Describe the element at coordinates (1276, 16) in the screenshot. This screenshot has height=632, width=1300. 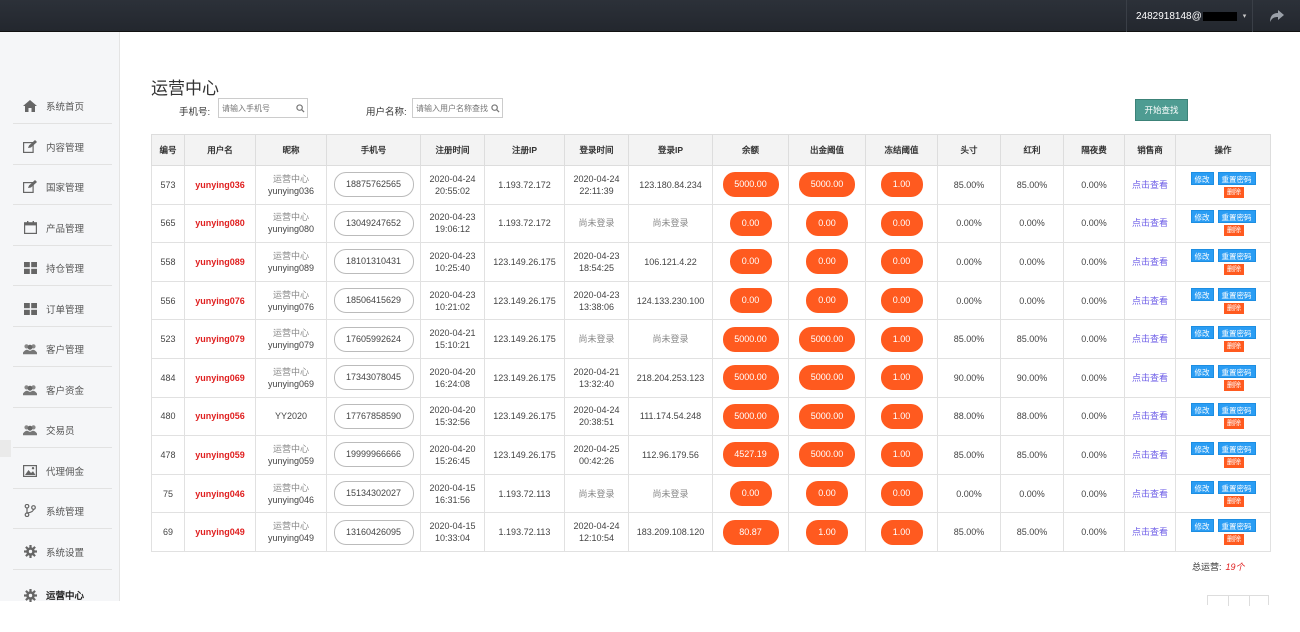
I see `logout-button` at that location.